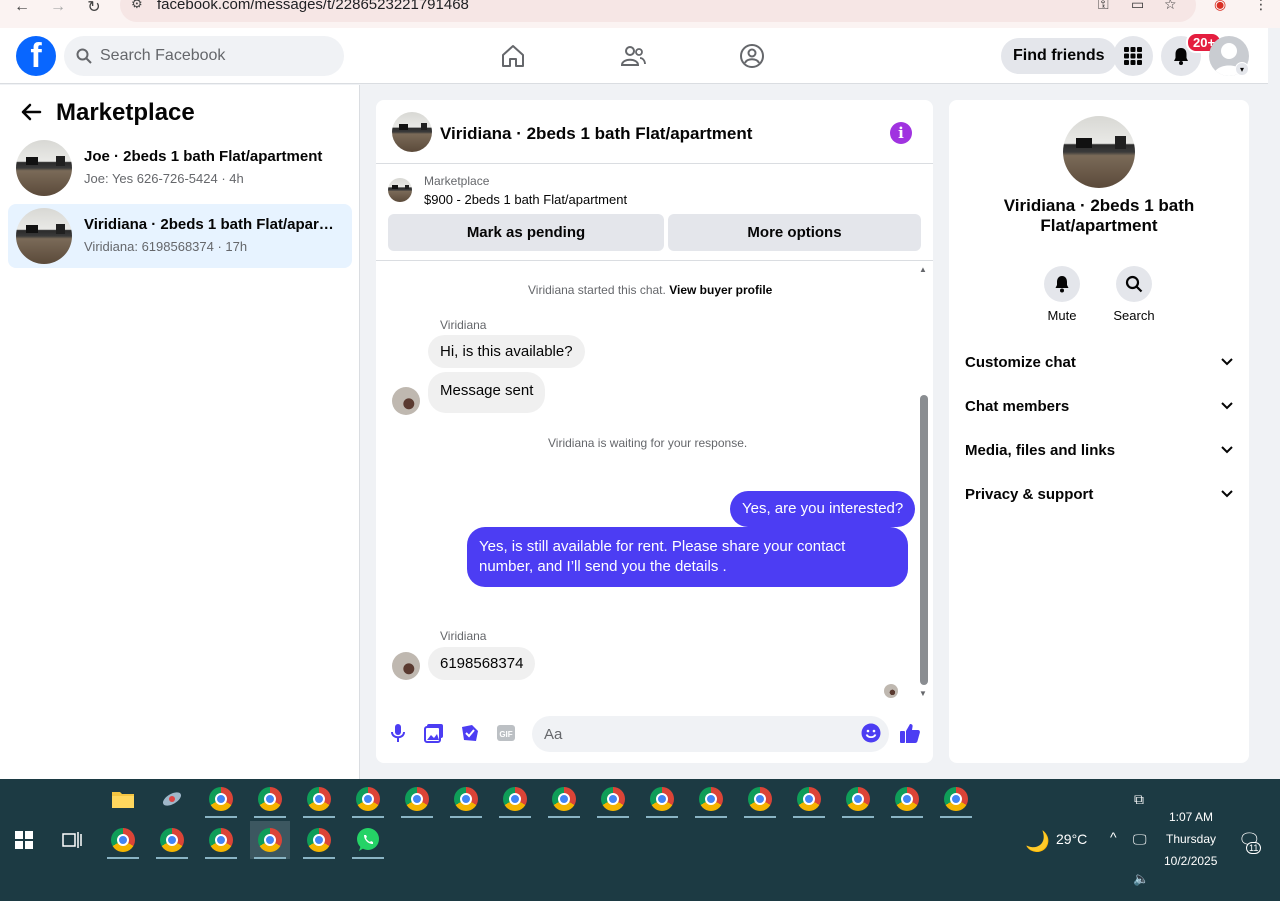 This screenshot has height=901, width=1280. Describe the element at coordinates (525, 199) in the screenshot. I see `listing-price: $900 - 2beds 1 bath Flat/apartment` at that location.